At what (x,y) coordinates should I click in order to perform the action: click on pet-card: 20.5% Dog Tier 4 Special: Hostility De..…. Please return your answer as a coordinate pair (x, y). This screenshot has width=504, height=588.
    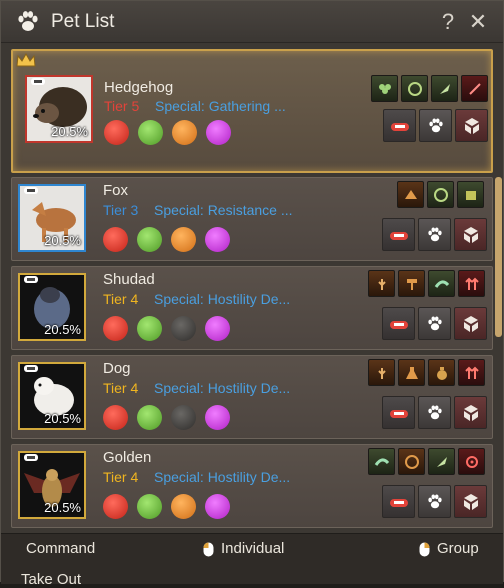
    Looking at the image, I should click on (252, 397).